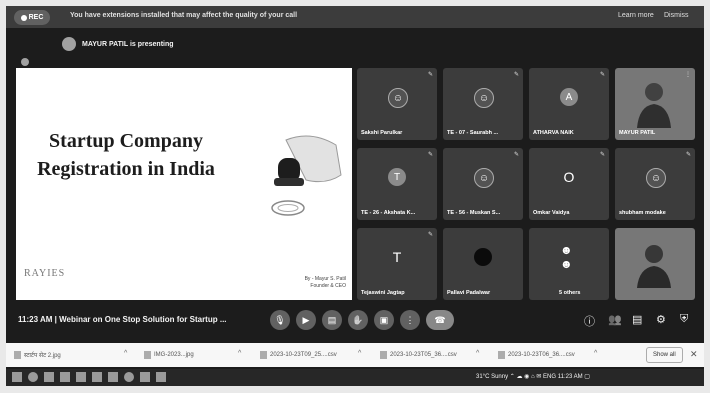 The width and height of the screenshot is (710, 393). I want to click on participant-avatar: T, so click(397, 177).